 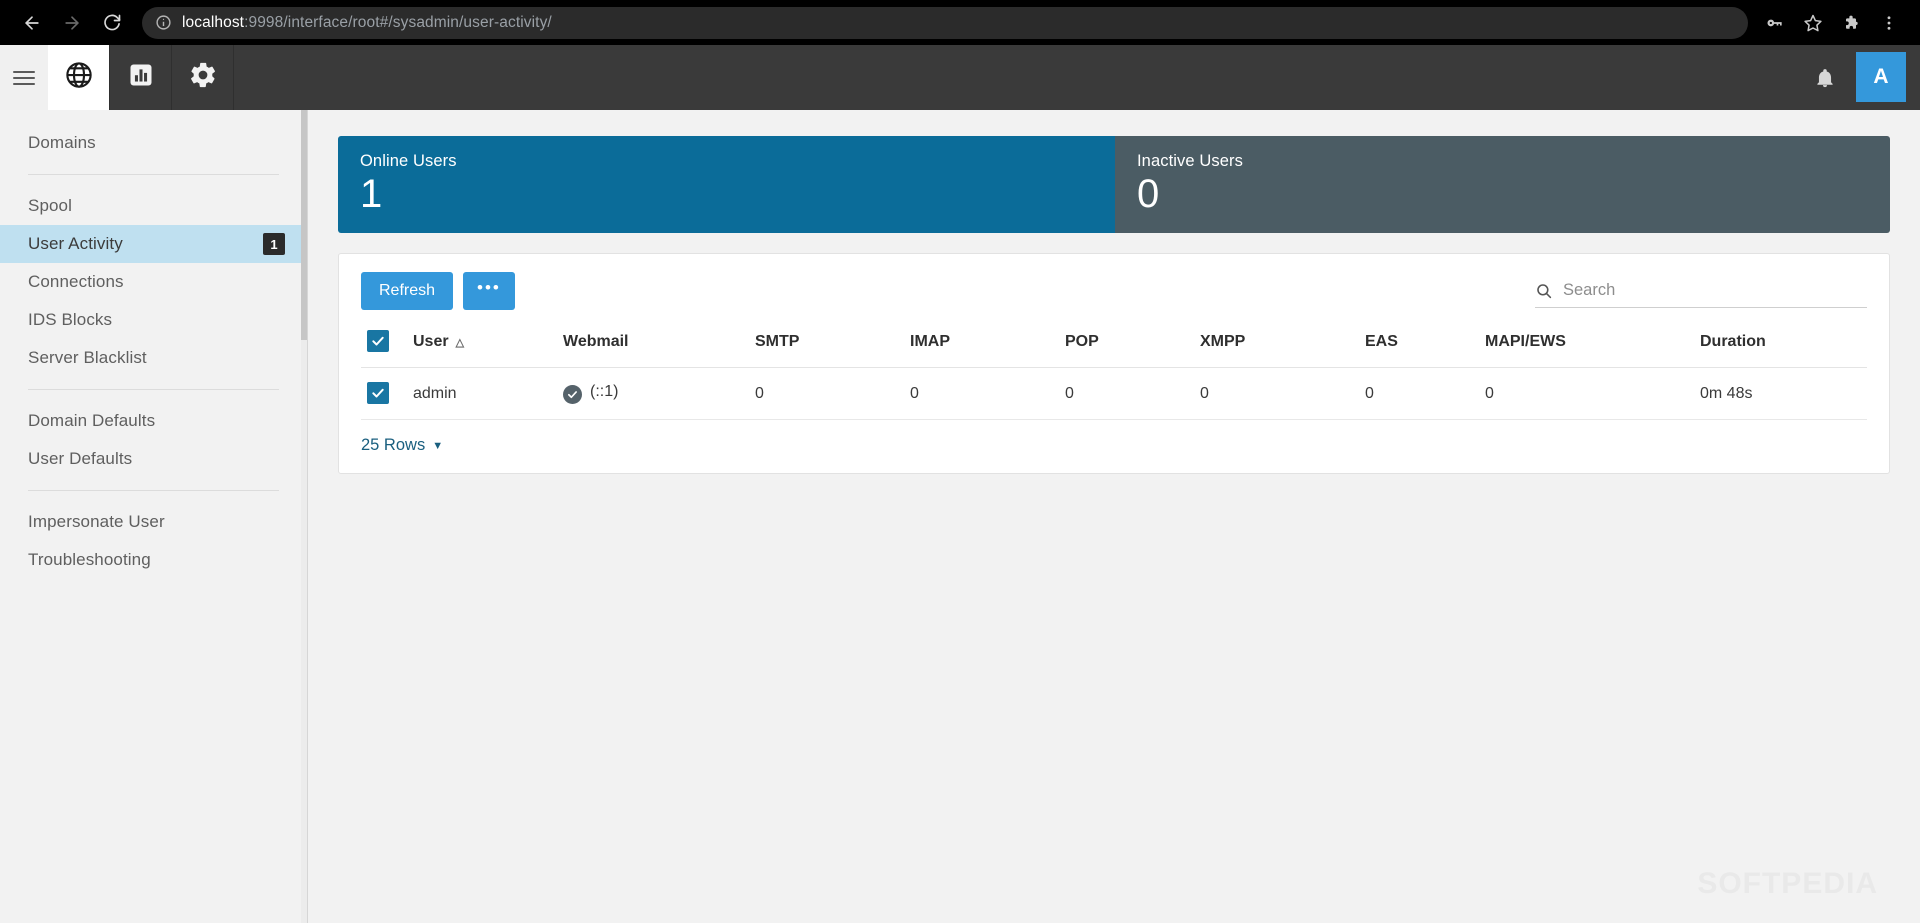 I want to click on sidebar-item-impersonate-user: Impersonate User, so click(x=153, y=522).